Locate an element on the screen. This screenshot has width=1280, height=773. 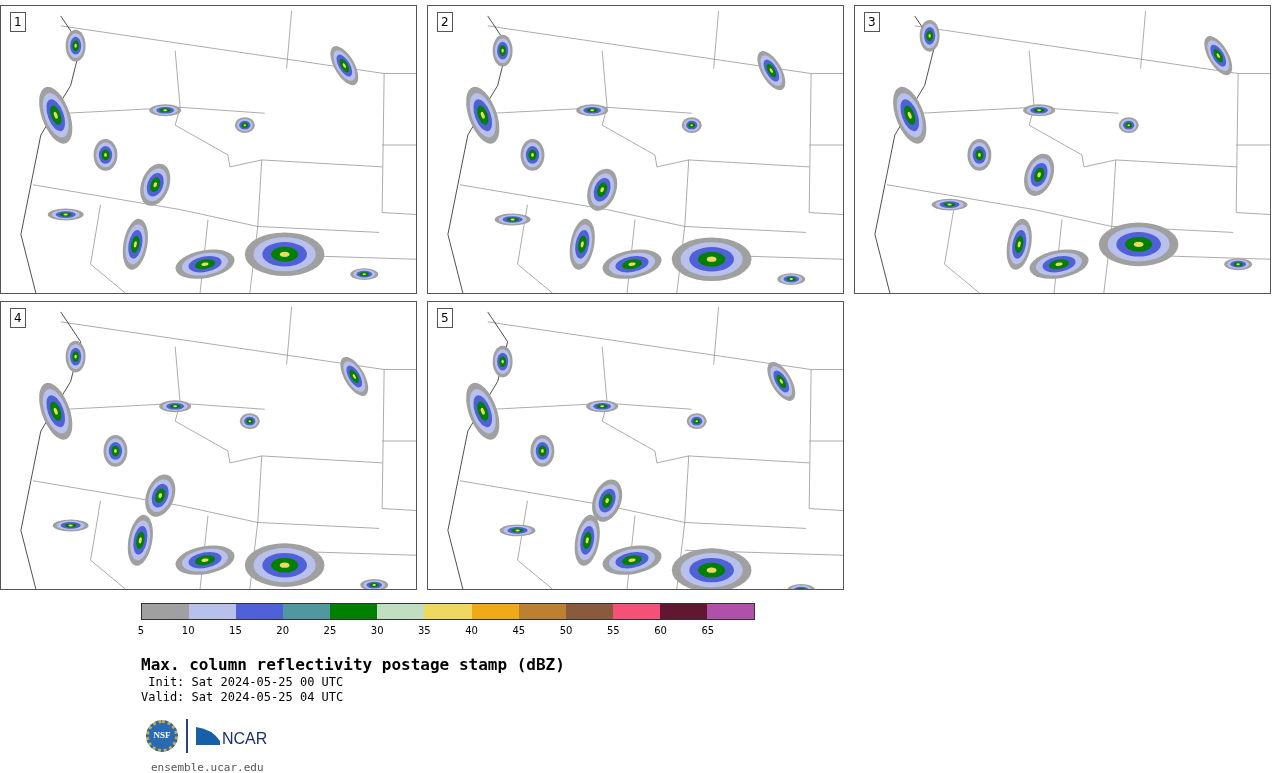
member-number: 4 is located at coordinates (18, 318).